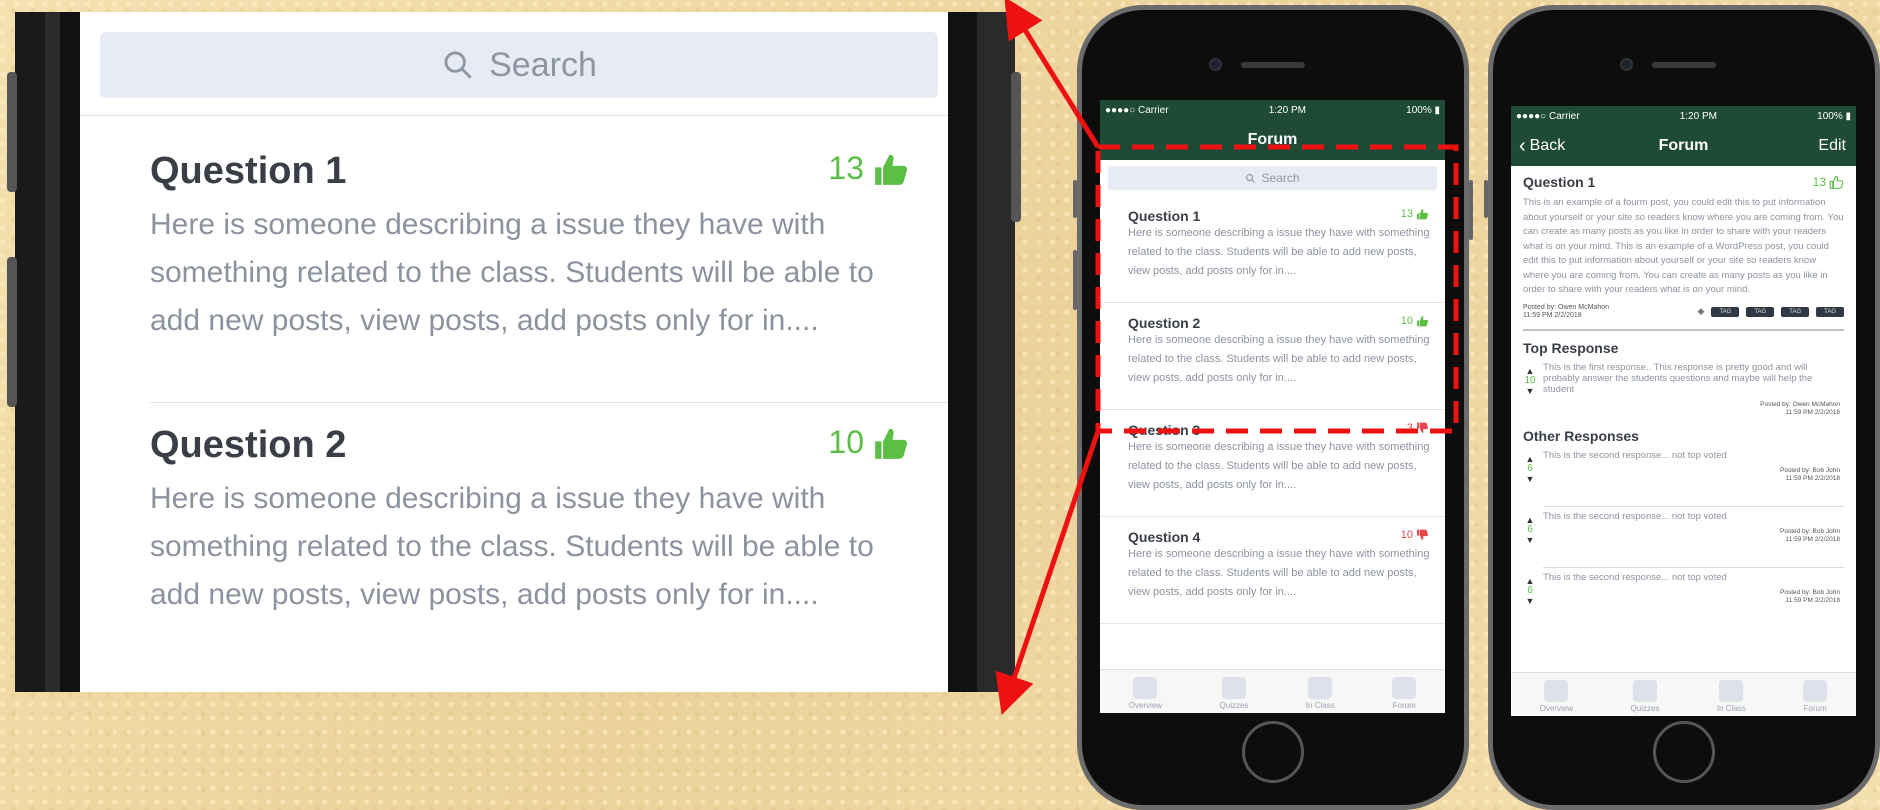 The width and height of the screenshot is (1880, 810). I want to click on carrier: ●●●●○ Carrier, so click(1137, 110).